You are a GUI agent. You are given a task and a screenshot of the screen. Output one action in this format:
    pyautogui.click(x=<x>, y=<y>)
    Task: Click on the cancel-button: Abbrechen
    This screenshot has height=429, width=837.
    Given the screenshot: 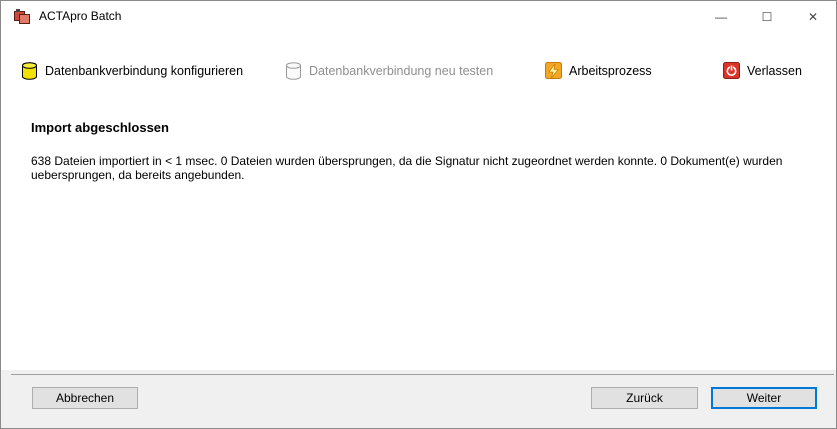 What is the action you would take?
    pyautogui.click(x=85, y=398)
    